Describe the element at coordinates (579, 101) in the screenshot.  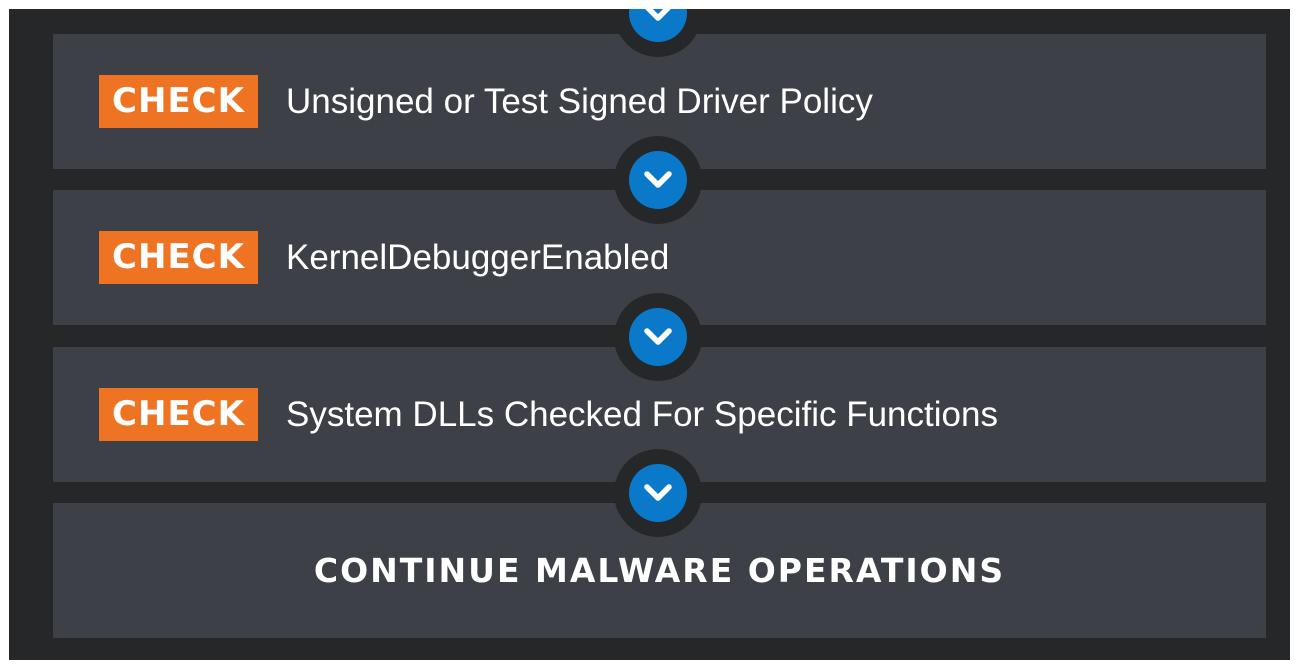
I see `step-label: Unsigned or Test Signed Driver Policy` at that location.